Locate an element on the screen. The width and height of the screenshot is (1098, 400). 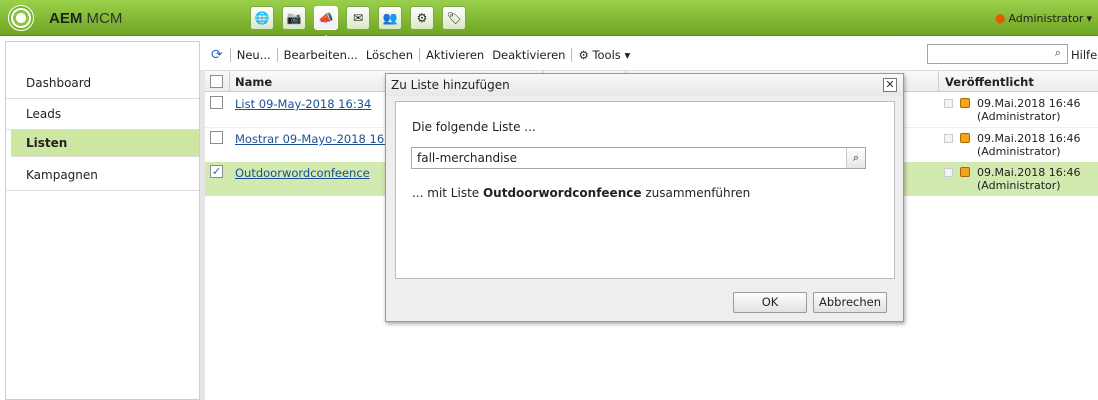
list-link: List 09-May-2018 16:34 is located at coordinates (303, 104).